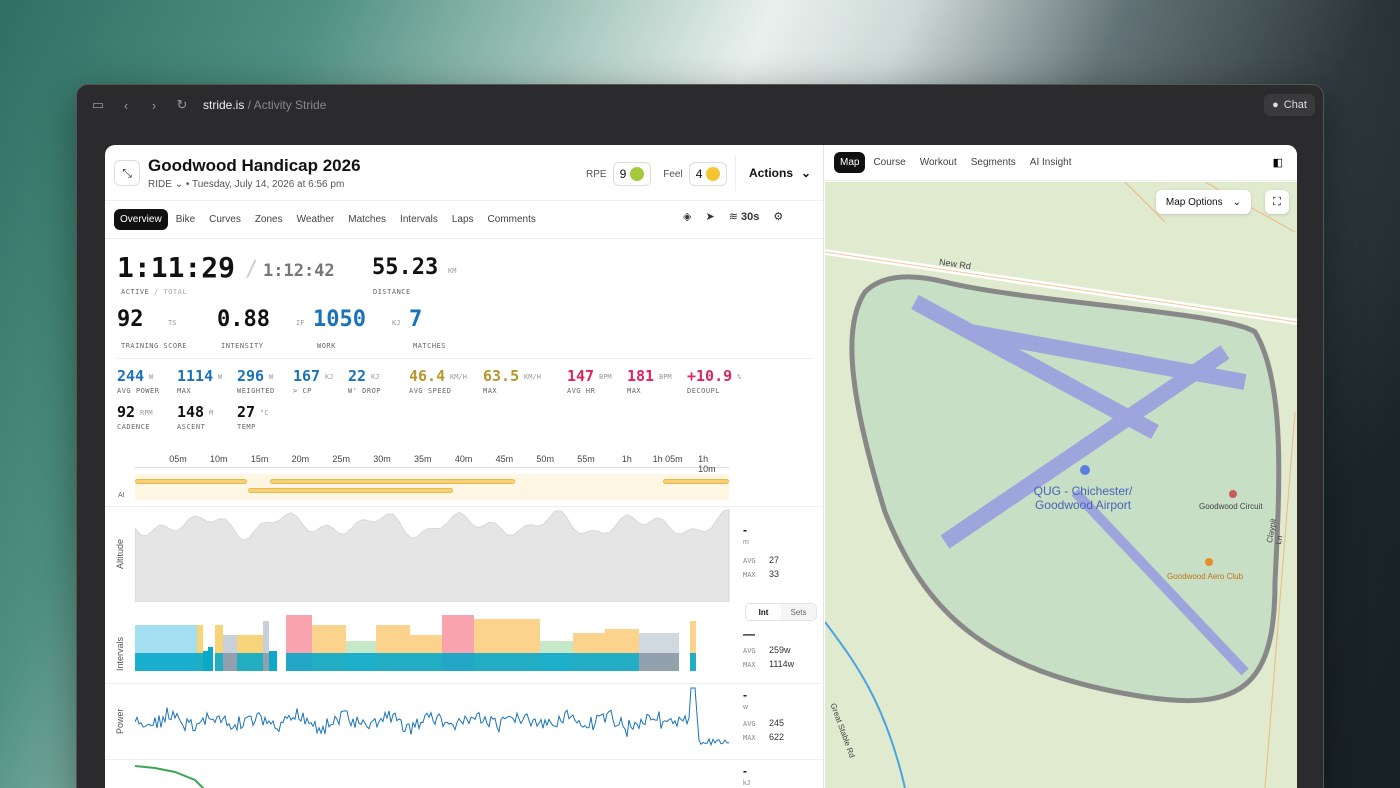  What do you see at coordinates (432, 555) in the screenshot?
I see `altitude-area` at bounding box center [432, 555].